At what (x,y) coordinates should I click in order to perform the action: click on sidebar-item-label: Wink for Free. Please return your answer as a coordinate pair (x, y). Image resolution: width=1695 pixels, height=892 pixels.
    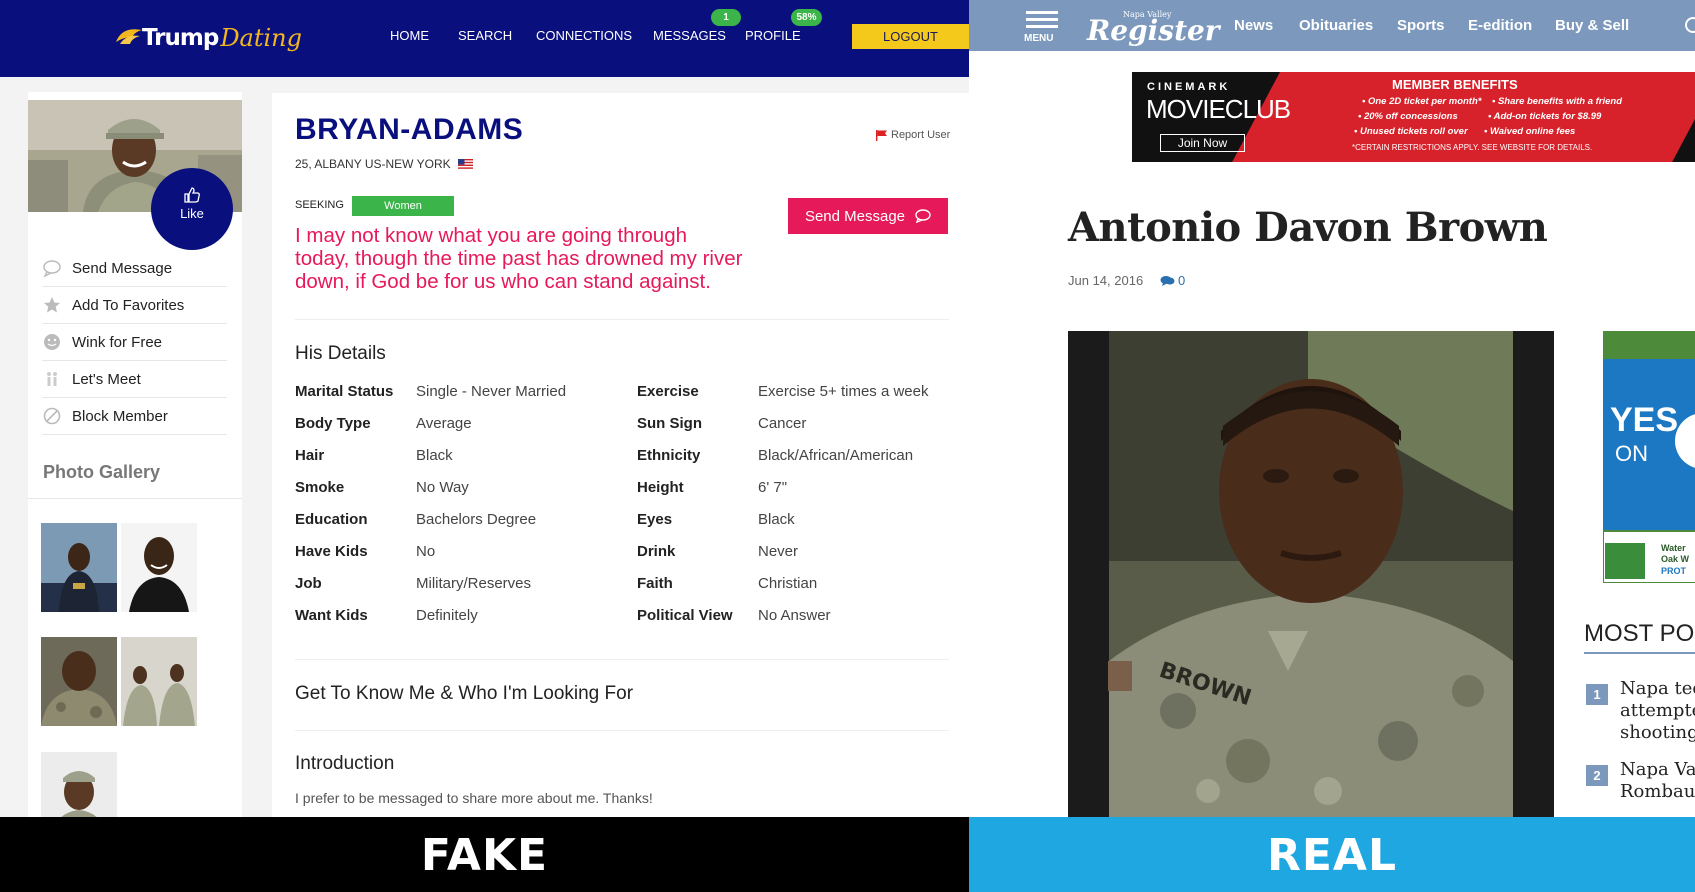
    Looking at the image, I should click on (117, 342).